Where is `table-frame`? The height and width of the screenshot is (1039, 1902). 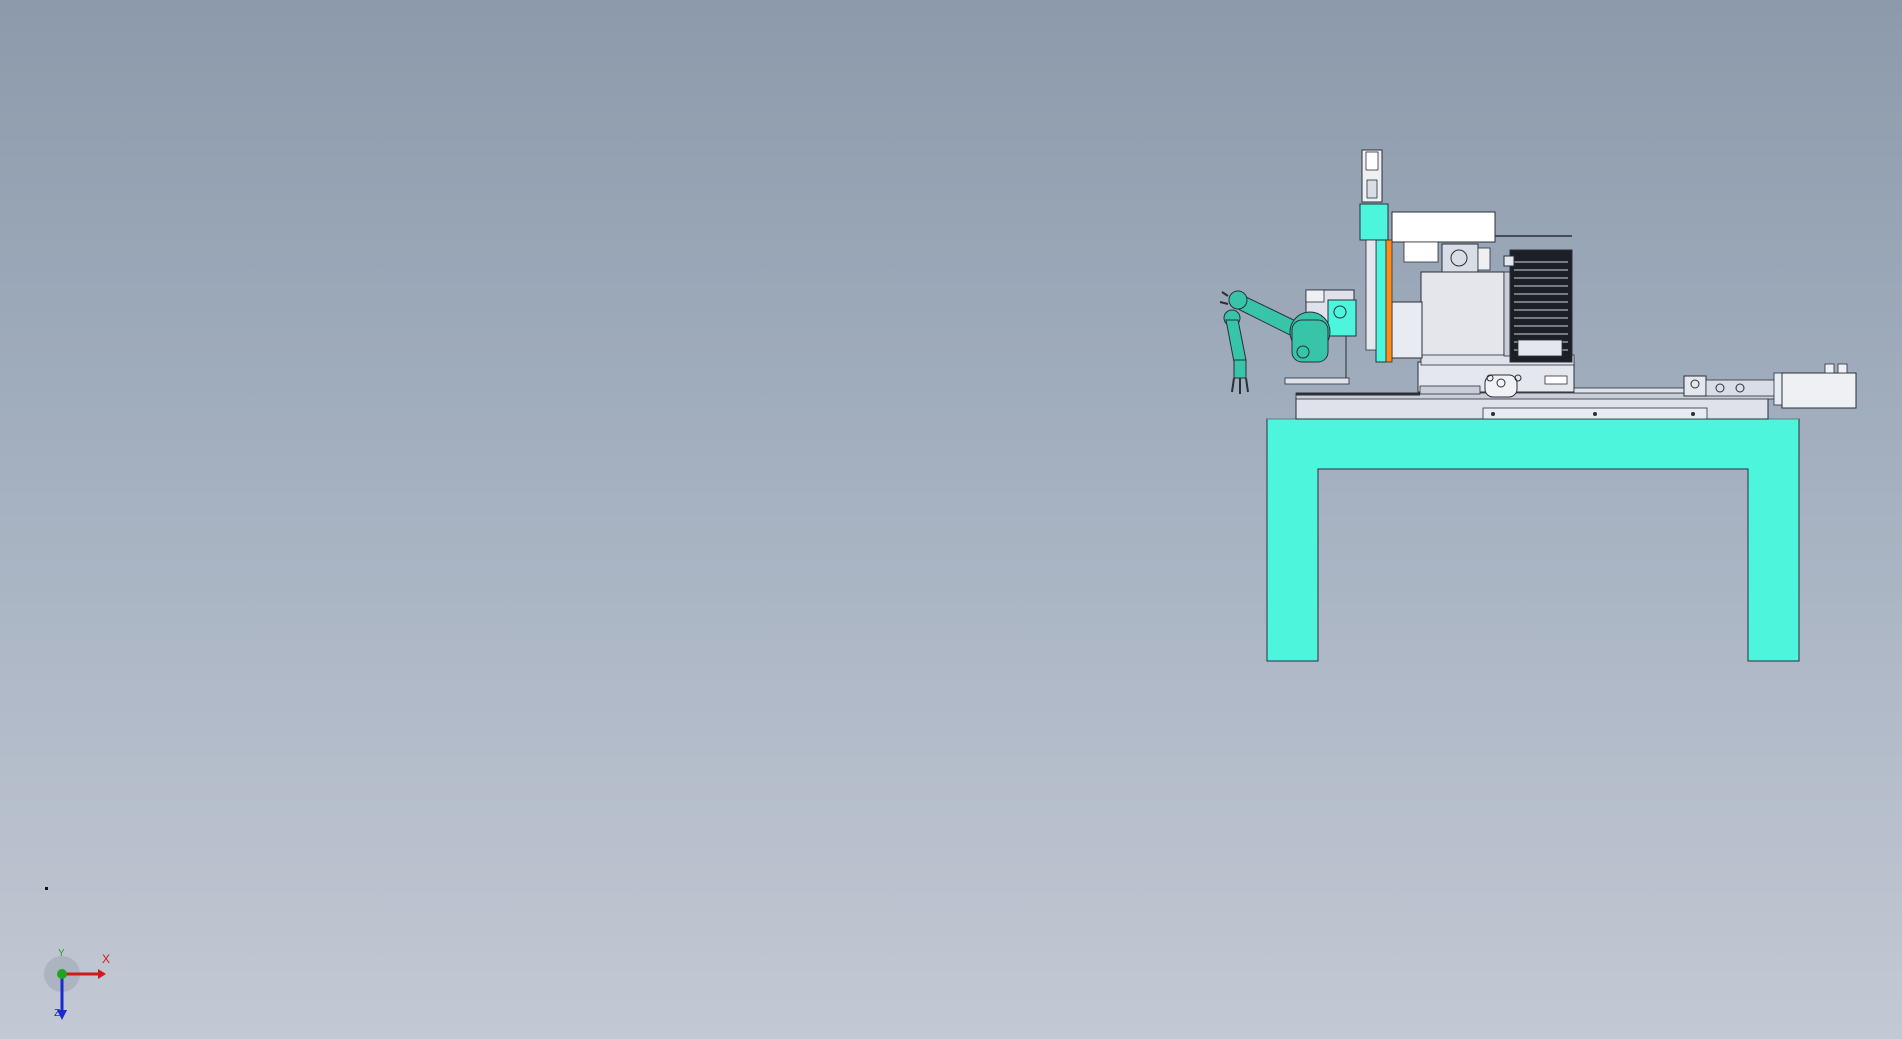
table-frame is located at coordinates (1533, 540).